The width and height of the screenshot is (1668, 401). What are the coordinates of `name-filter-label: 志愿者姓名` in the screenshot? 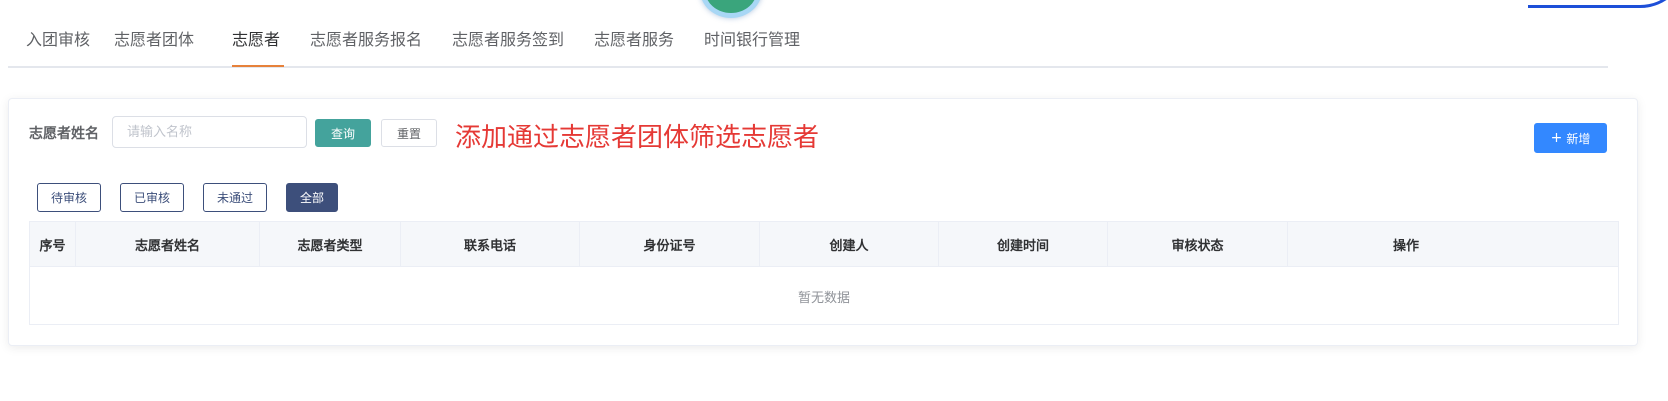 It's located at (64, 134).